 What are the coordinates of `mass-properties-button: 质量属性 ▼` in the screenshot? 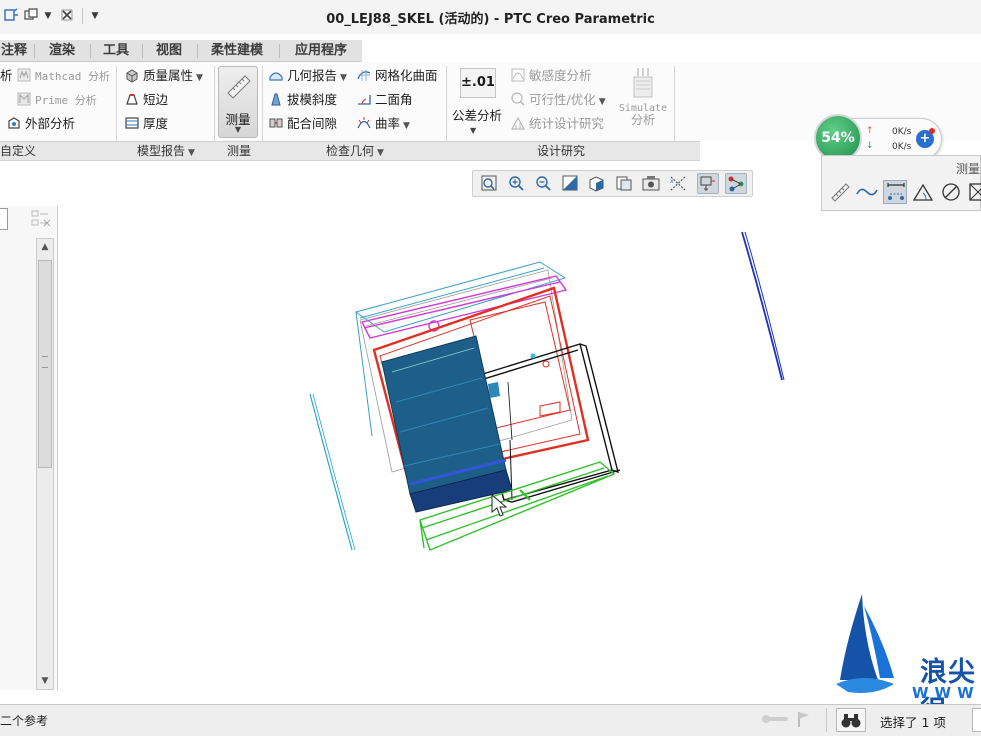 It's located at (163, 76).